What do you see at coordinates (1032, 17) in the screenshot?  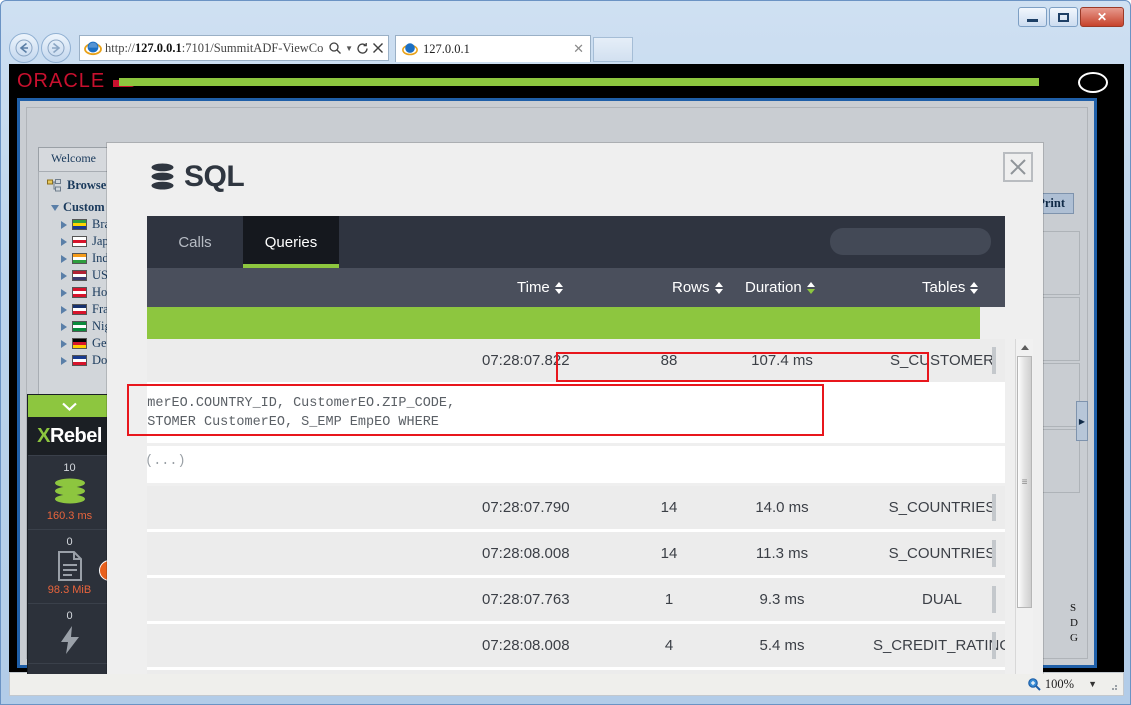 I see `minimize-button` at bounding box center [1032, 17].